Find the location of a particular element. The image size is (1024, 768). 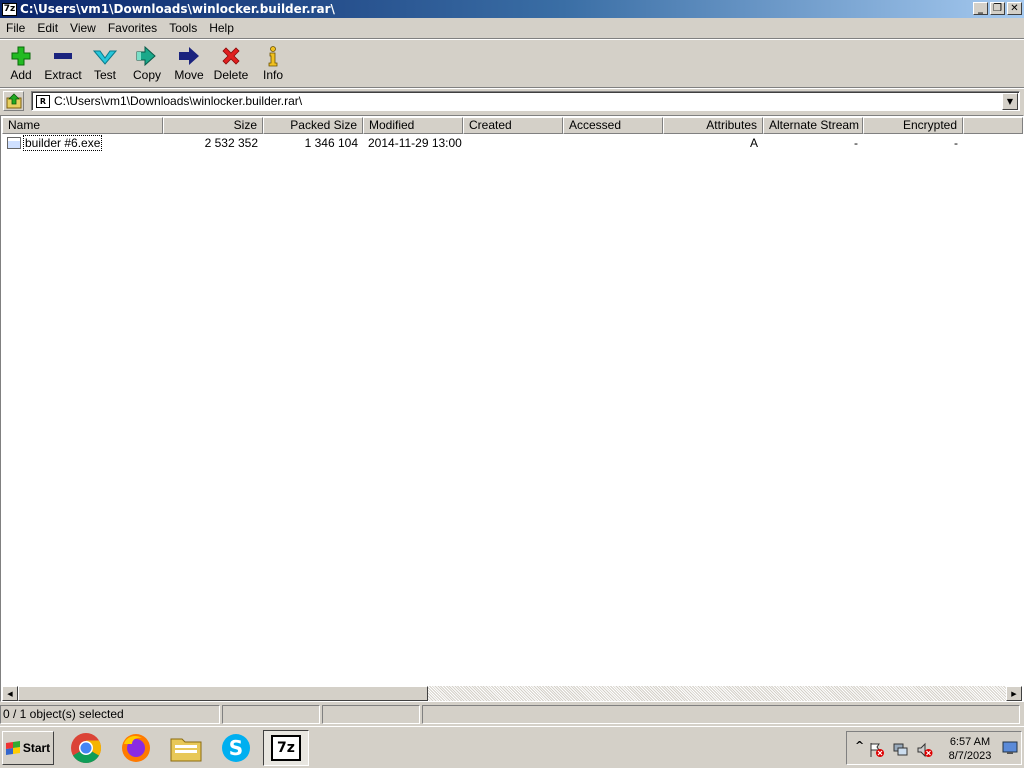

column-header-alternate-stream: Alternate Stream is located at coordinates (813, 125).